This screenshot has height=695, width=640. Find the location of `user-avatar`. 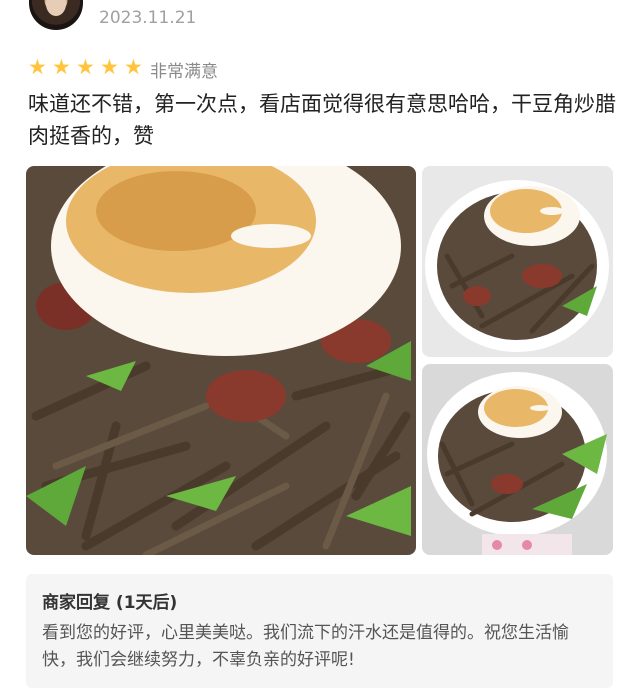

user-avatar is located at coordinates (56, 15).